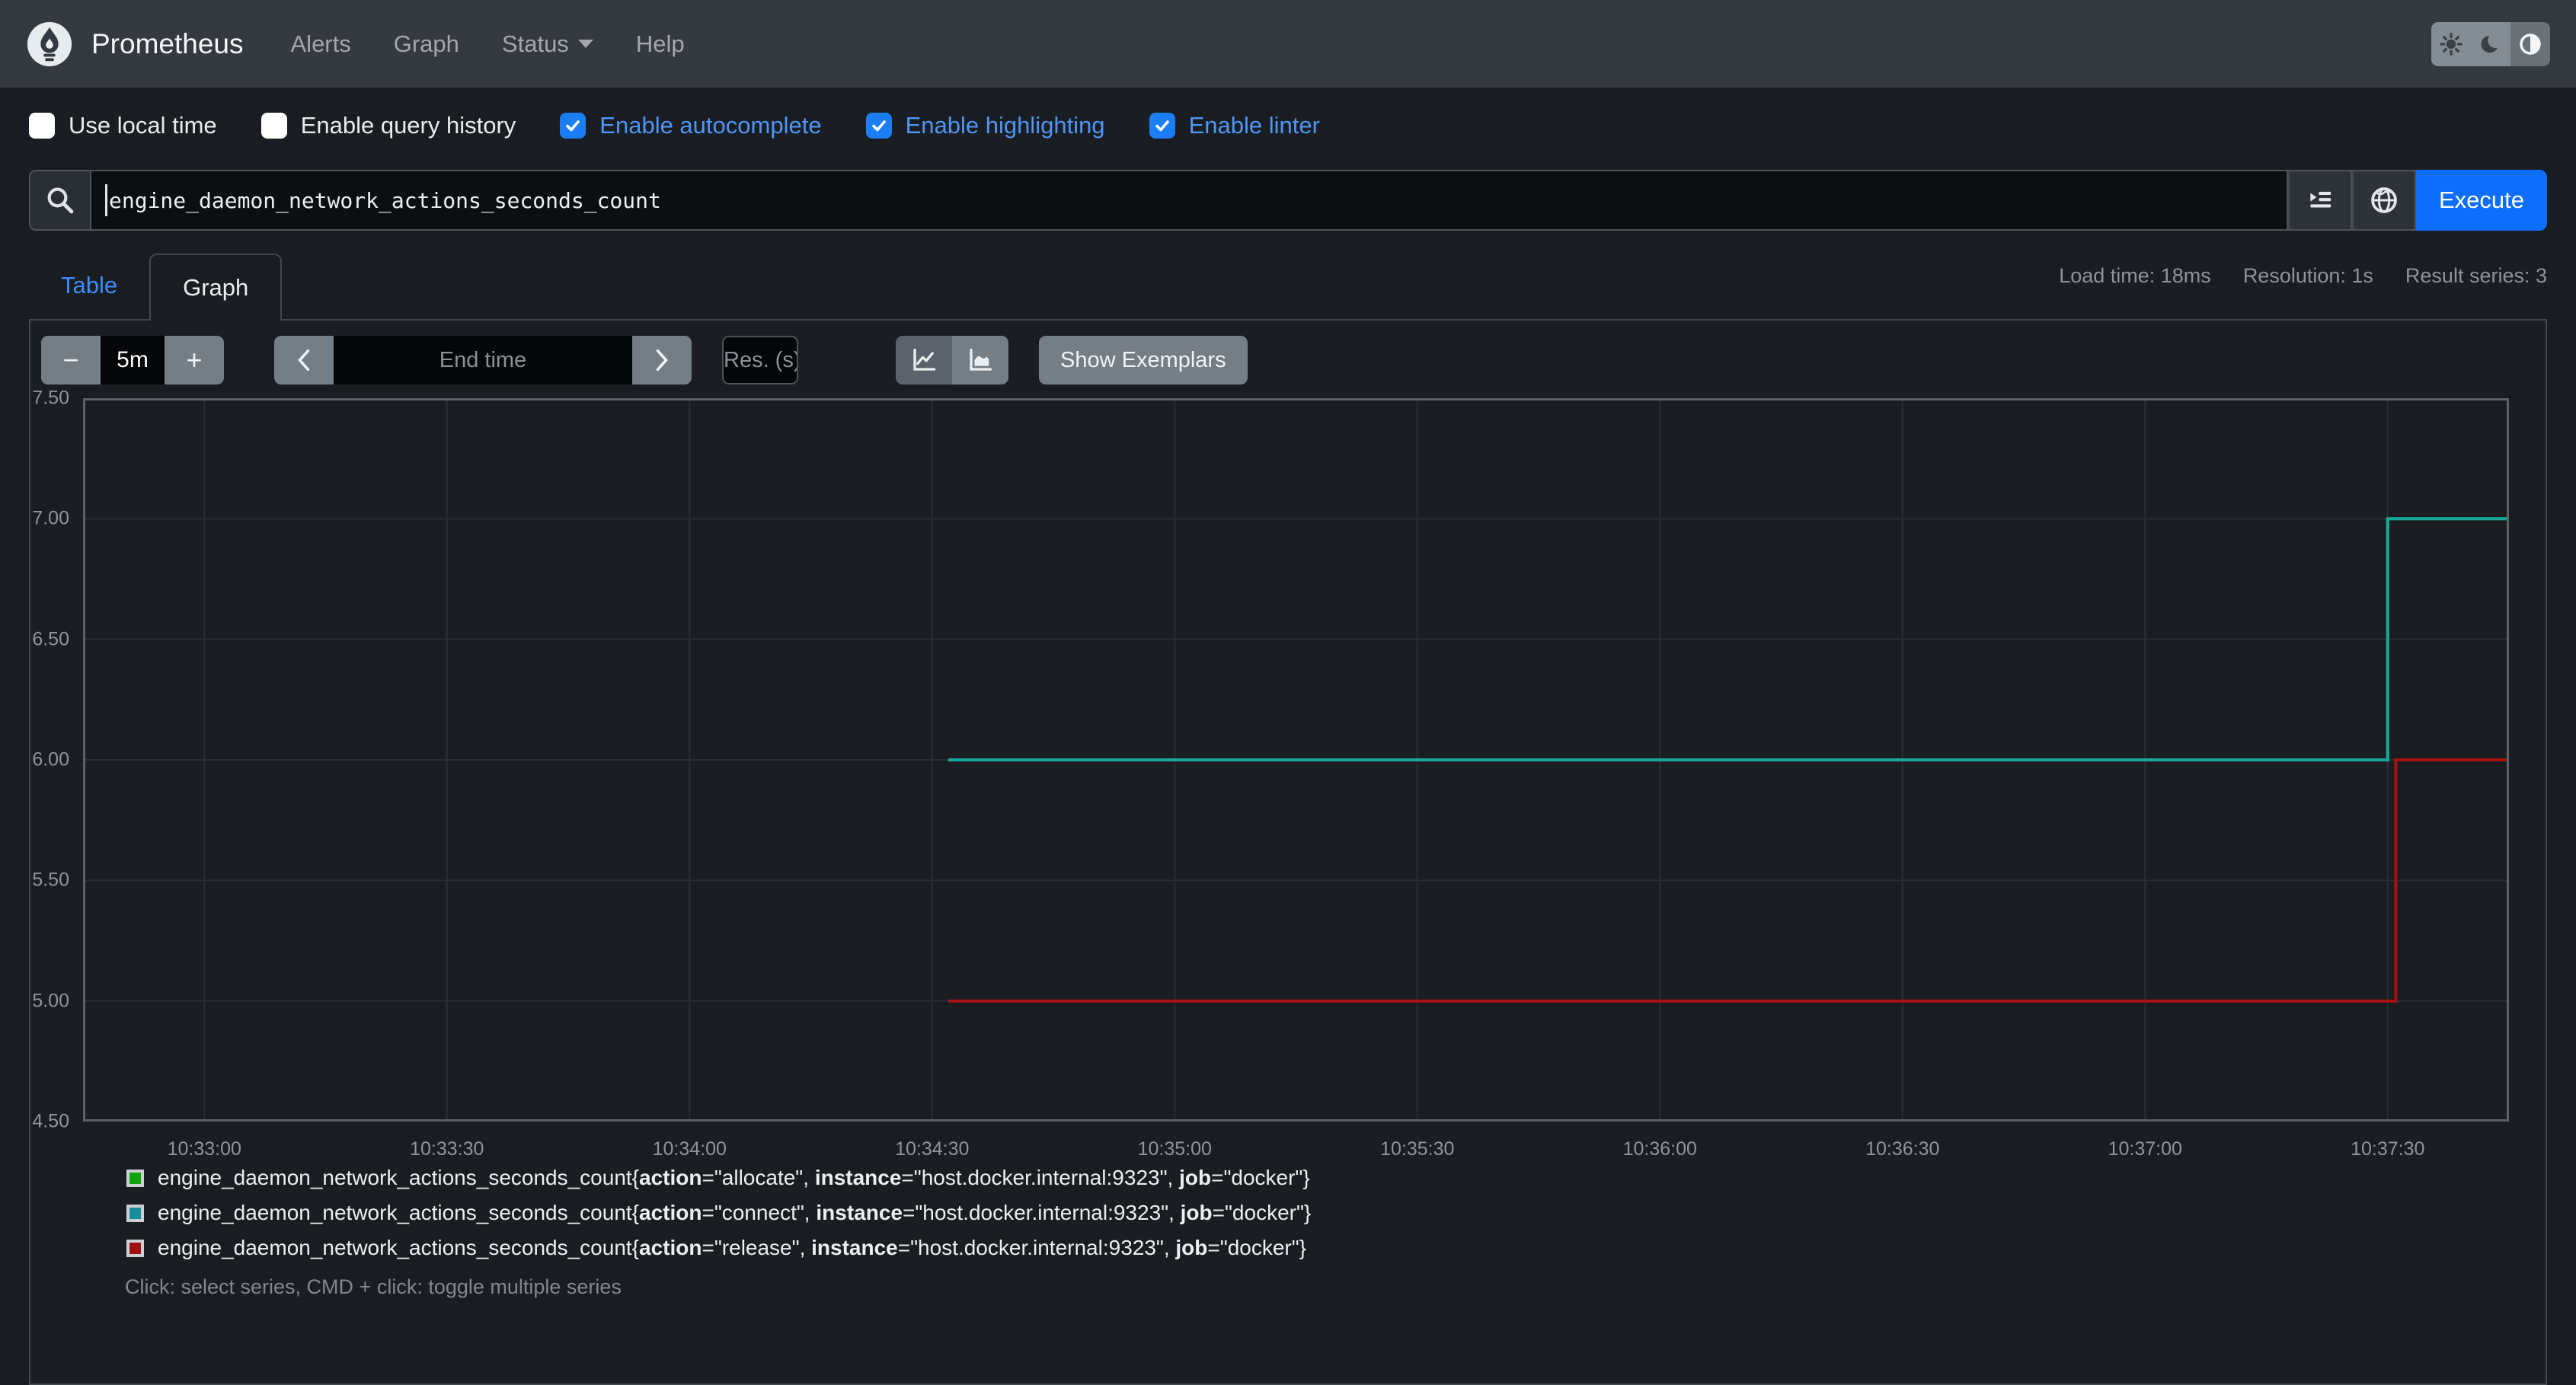 The image size is (2576, 1385). I want to click on light-theme-button, so click(2451, 43).